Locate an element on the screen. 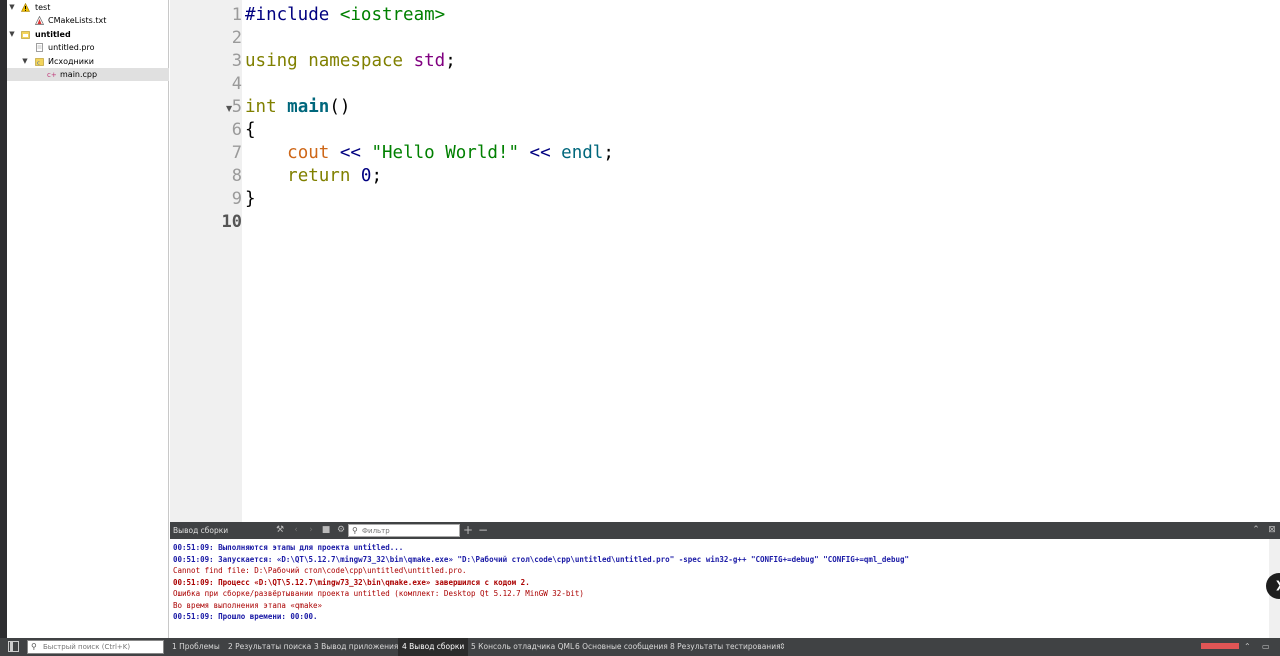 The image size is (1280, 656). quick-search: ⚲ is located at coordinates (95, 647).